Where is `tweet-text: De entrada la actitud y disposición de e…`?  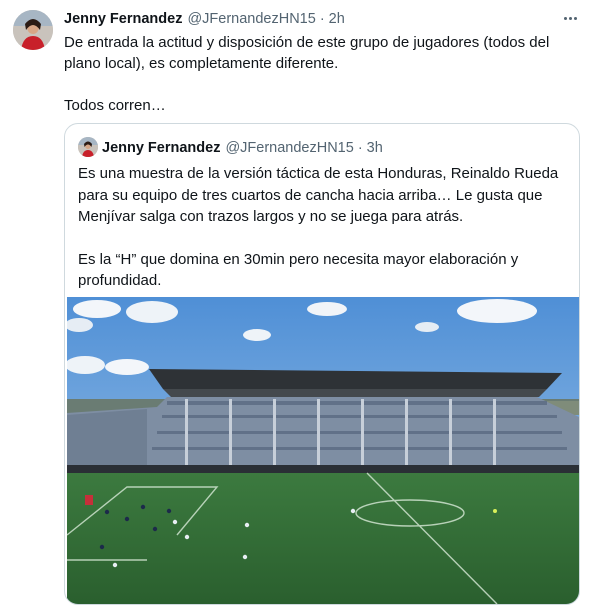
tweet-text: De entrada la actitud y disposición de e… is located at coordinates (316, 74).